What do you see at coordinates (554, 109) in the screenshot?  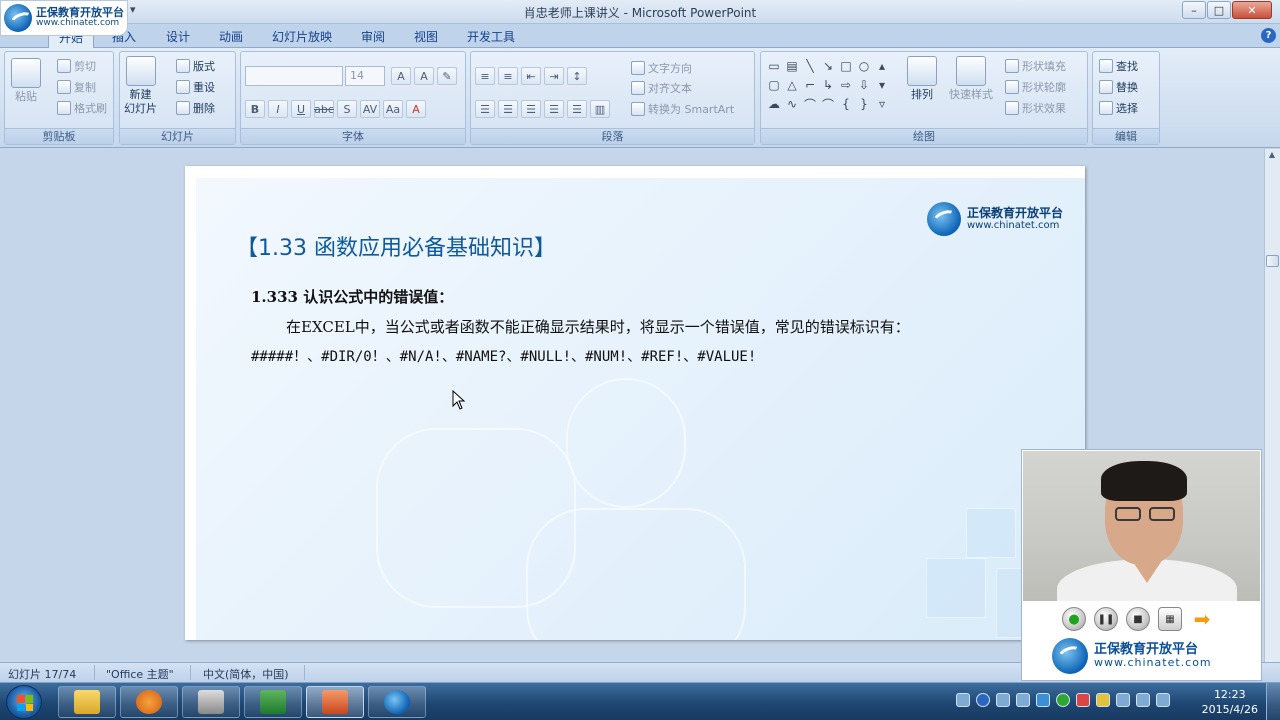 I see `justify-button: ☰` at bounding box center [554, 109].